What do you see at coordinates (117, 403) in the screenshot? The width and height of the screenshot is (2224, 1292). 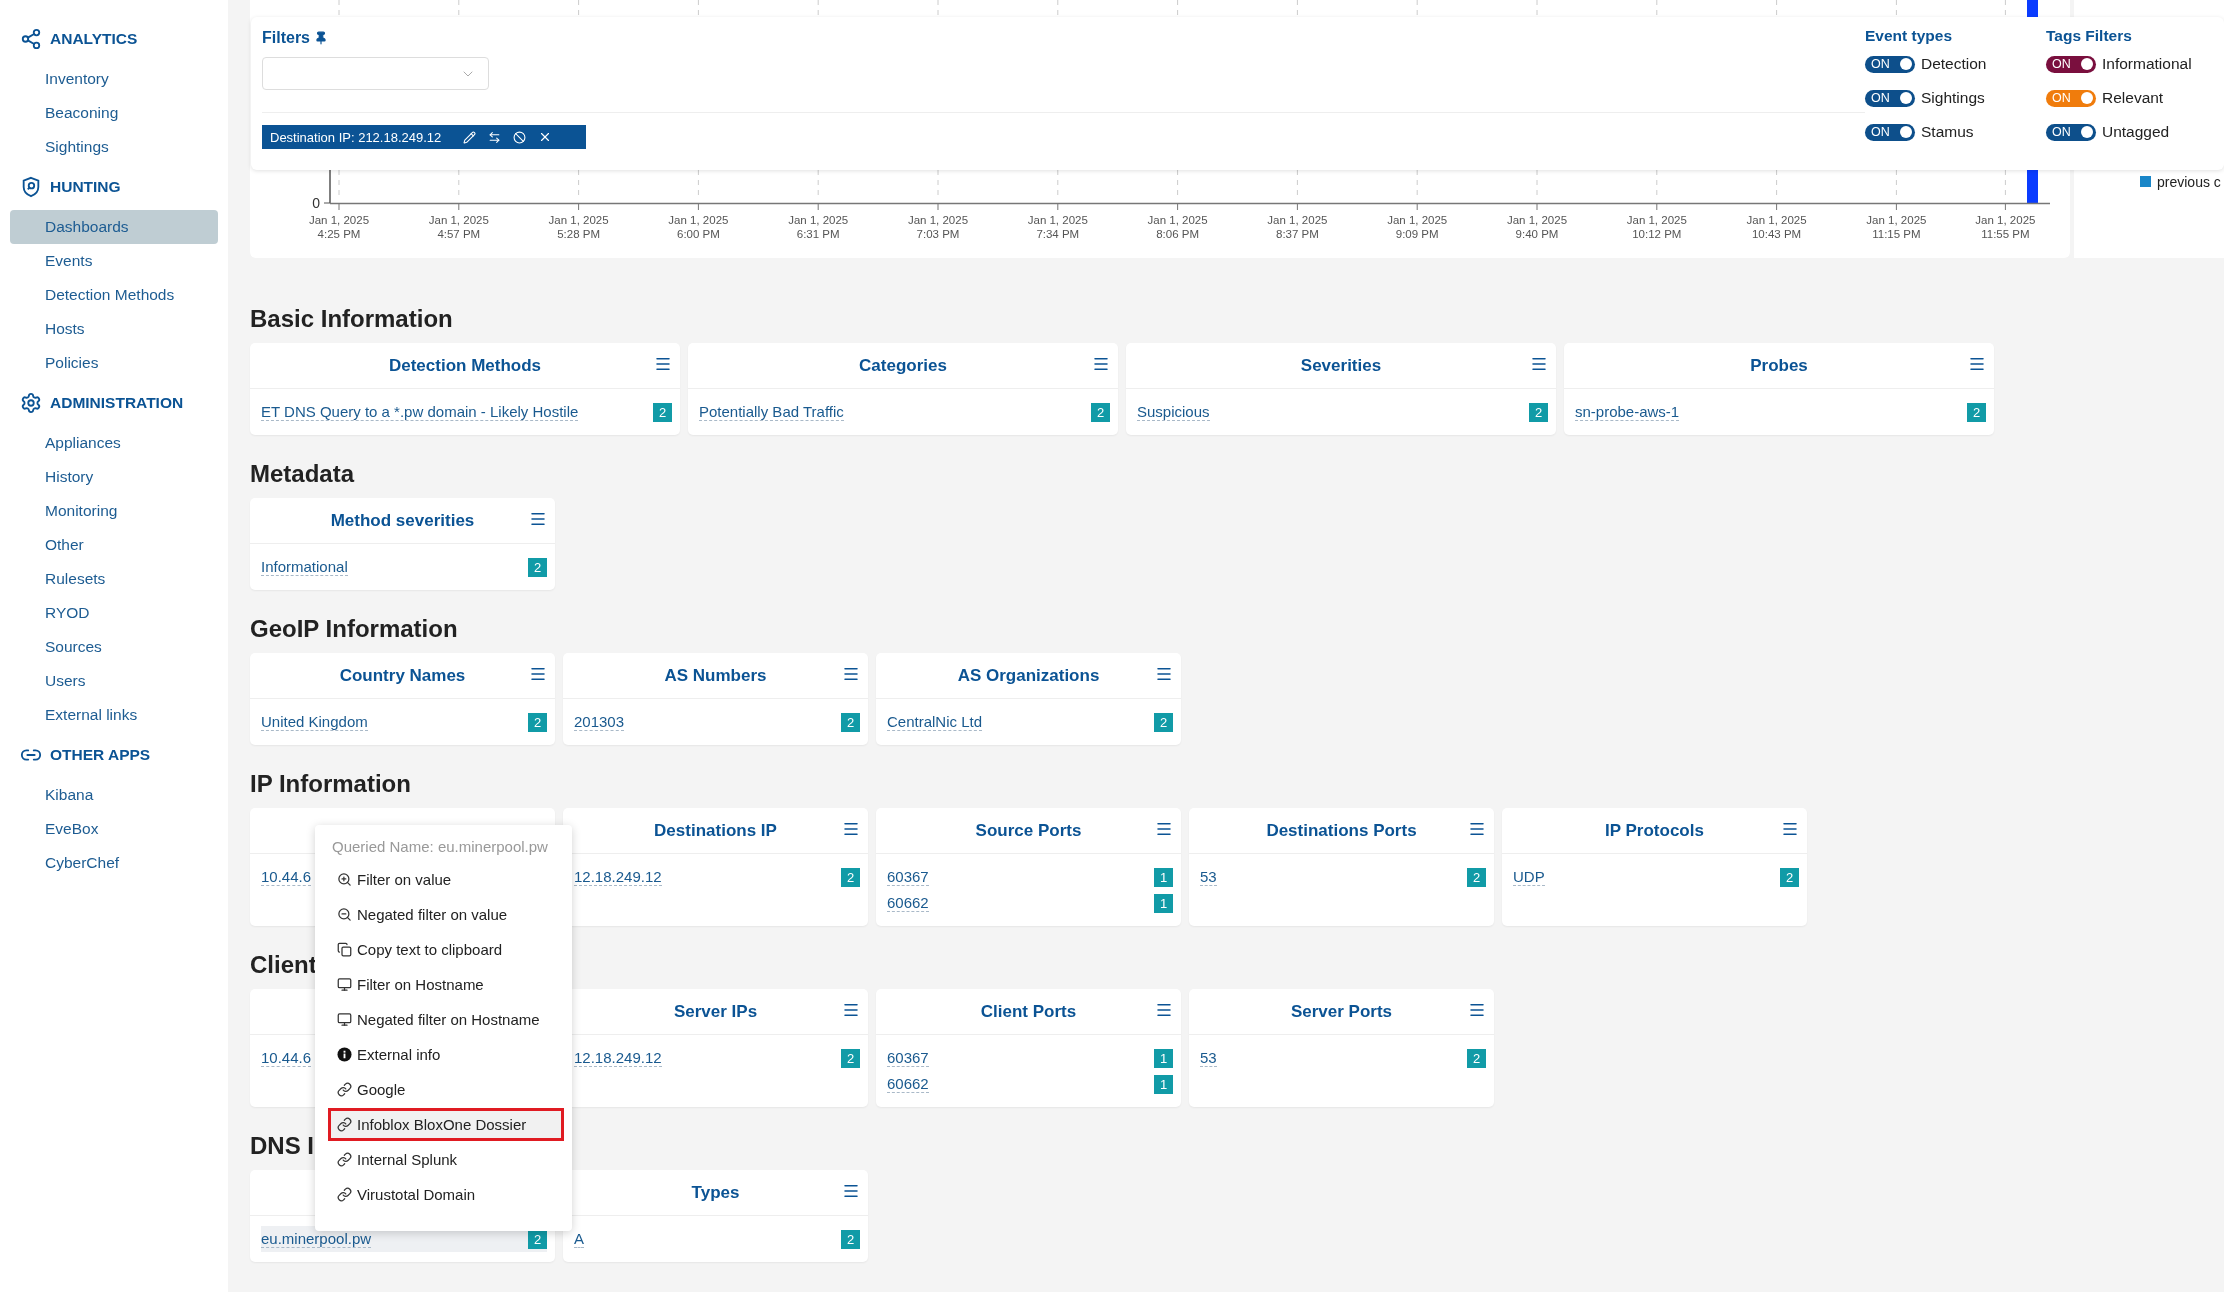 I see `section-heading: ADMINISTRATION` at bounding box center [117, 403].